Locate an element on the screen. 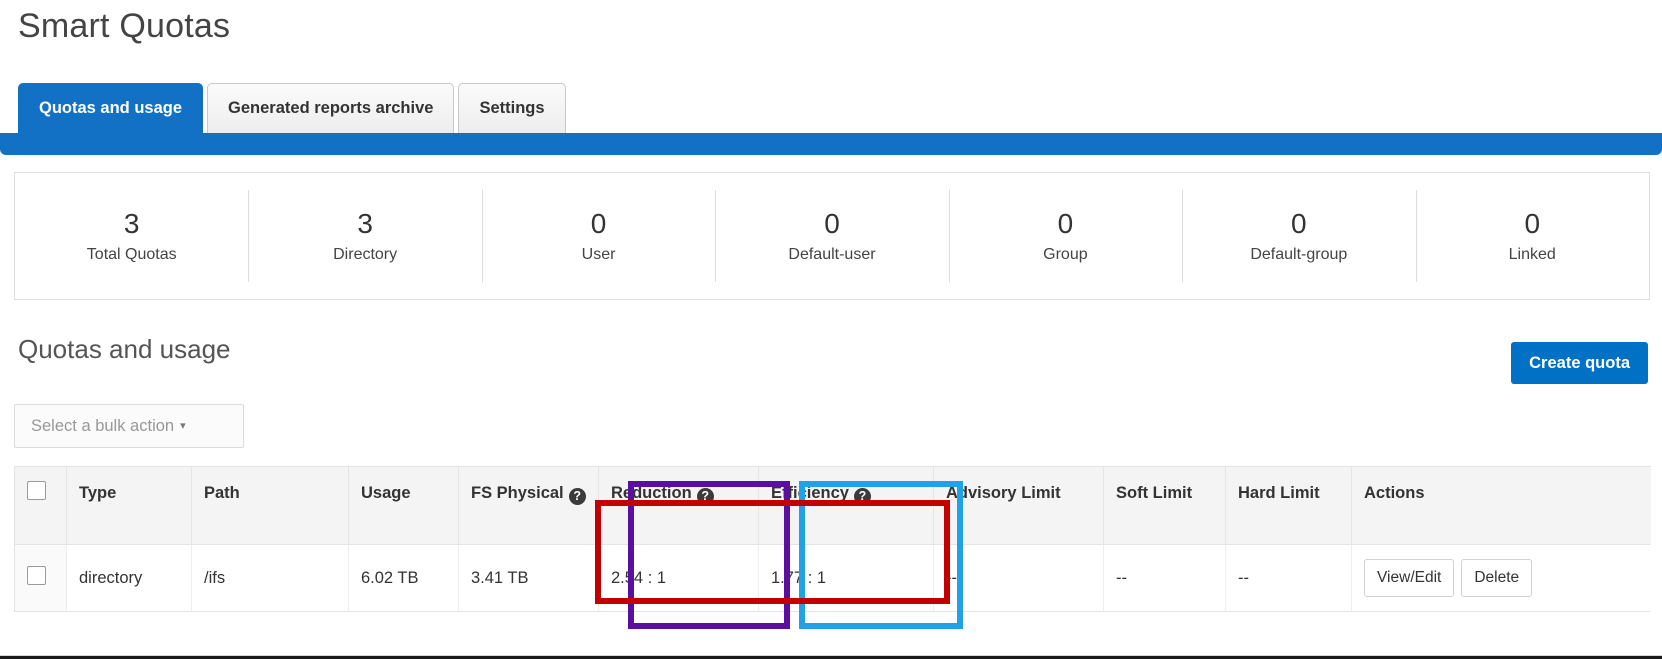 The height and width of the screenshot is (659, 1662). cell-advisory-limit: -- is located at coordinates (1018, 578).